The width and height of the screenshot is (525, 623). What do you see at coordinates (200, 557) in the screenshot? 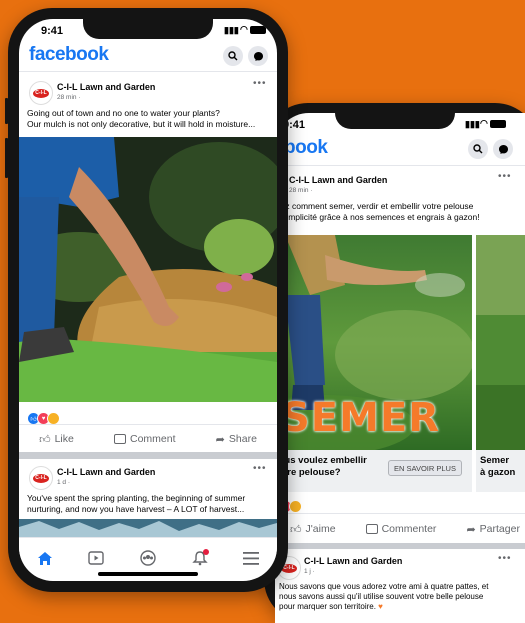
I see `notifications-button` at bounding box center [200, 557].